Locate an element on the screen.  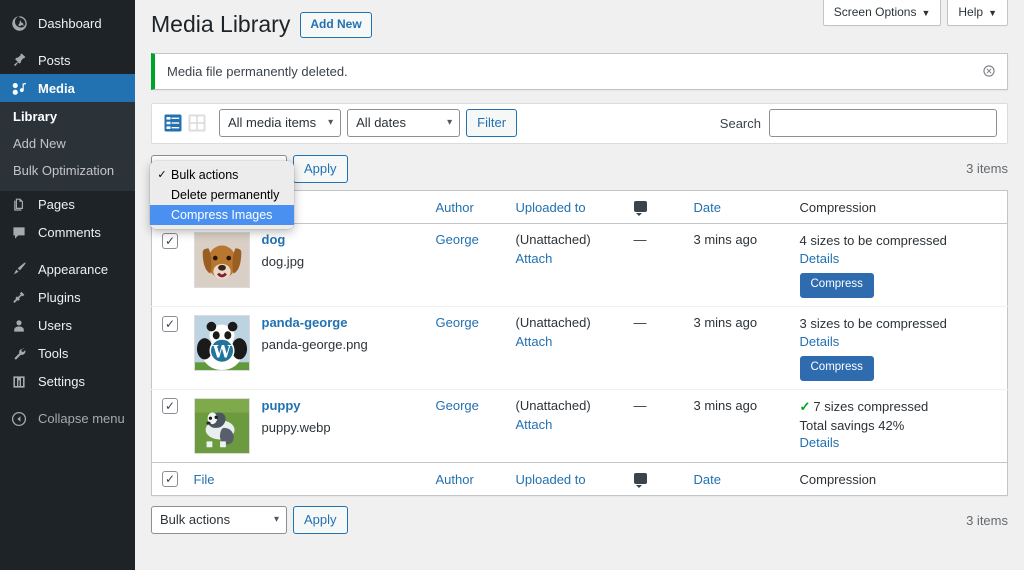
file-title-link: panda-george is located at coordinates (315, 323).